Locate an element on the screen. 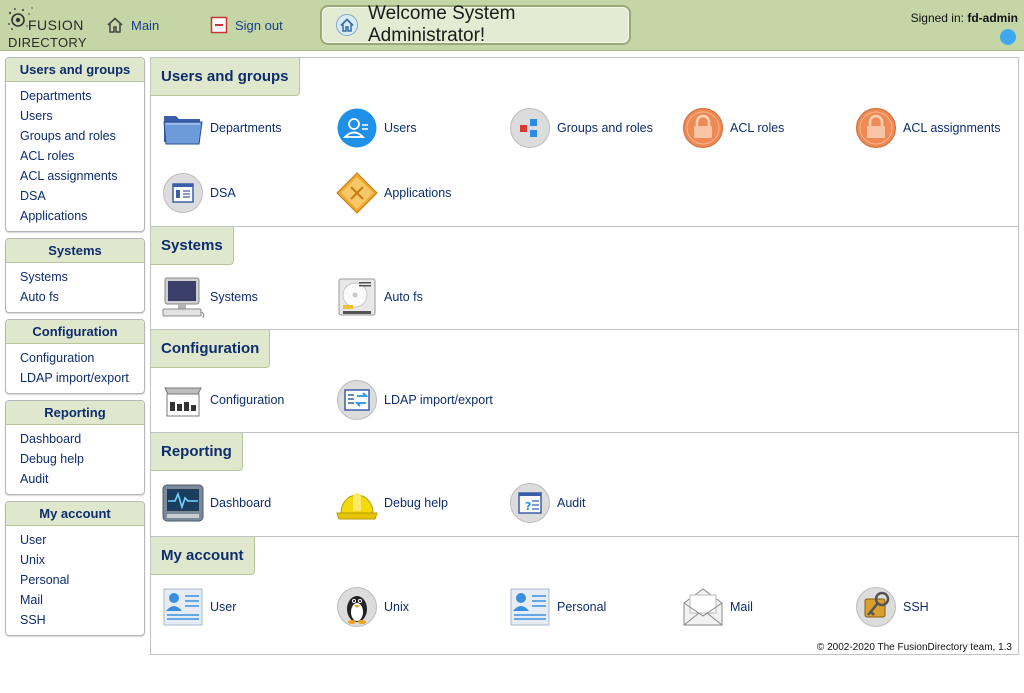 Image resolution: width=1024 pixels, height=693 pixels. main-link-label: Main is located at coordinates (145, 25).